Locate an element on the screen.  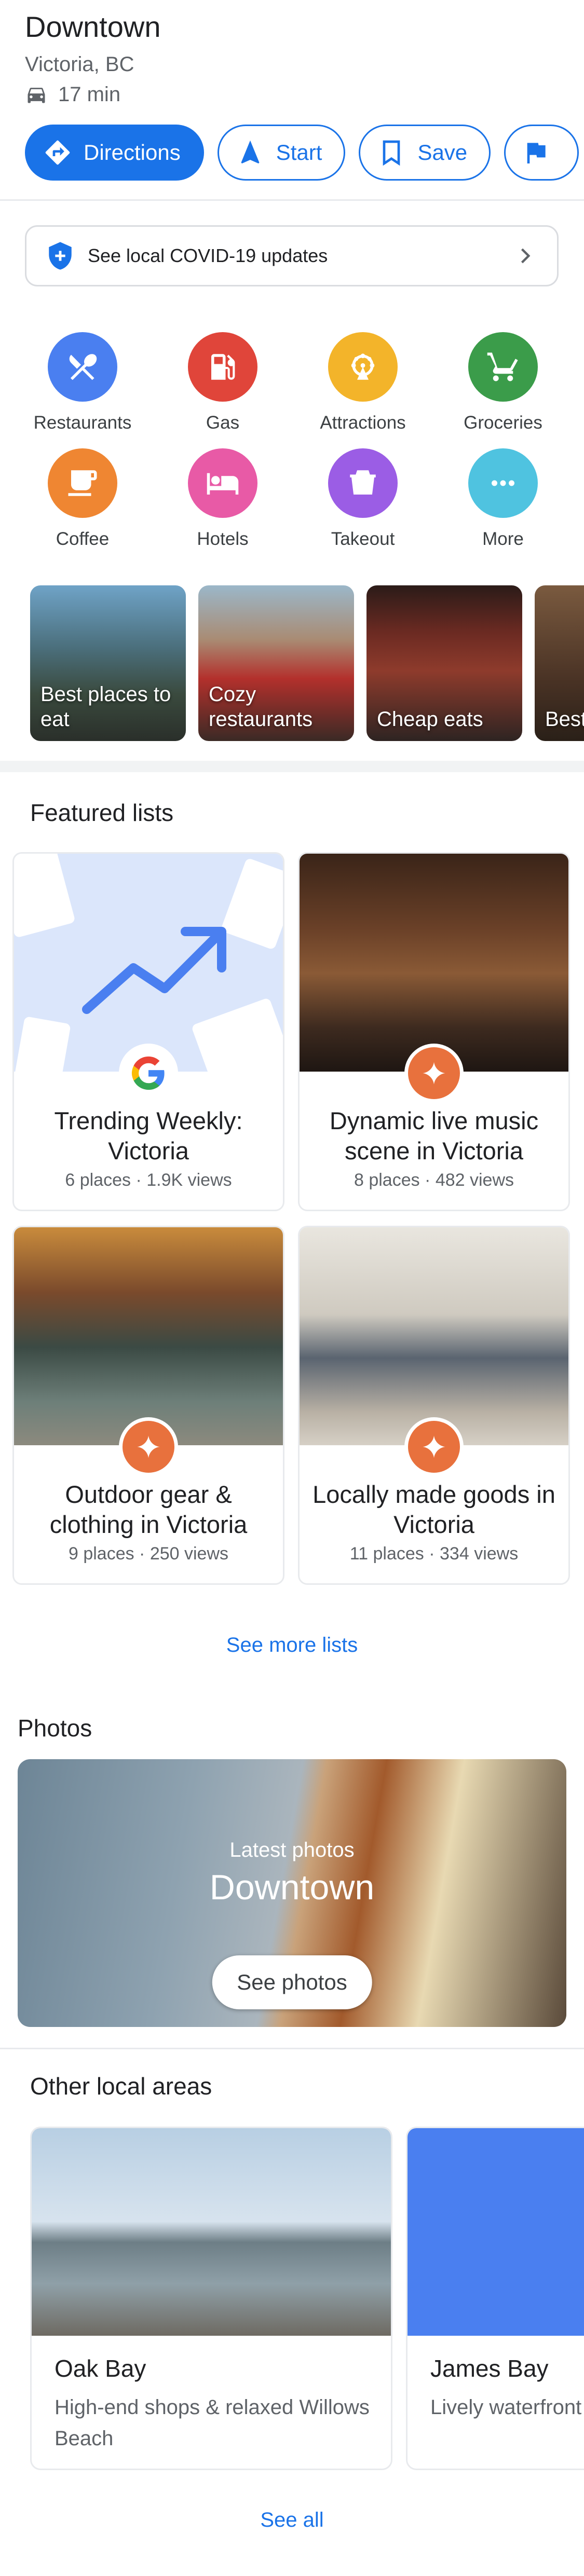
list-meta: 11 places · 334 views is located at coordinates (434, 1554).